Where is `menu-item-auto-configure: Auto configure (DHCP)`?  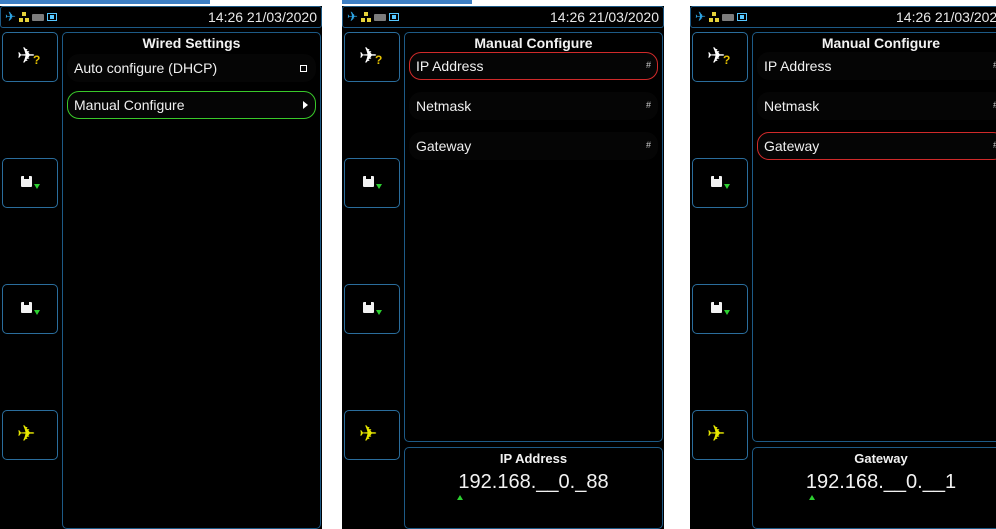
menu-item-auto-configure: Auto configure (DHCP) is located at coordinates (191, 68).